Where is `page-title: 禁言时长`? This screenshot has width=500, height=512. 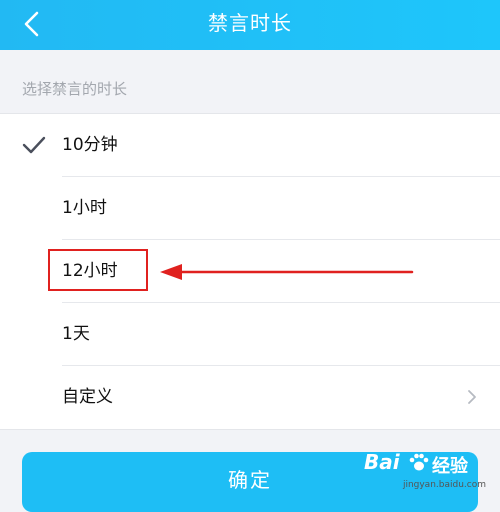
page-title: 禁言时长 is located at coordinates (250, 23).